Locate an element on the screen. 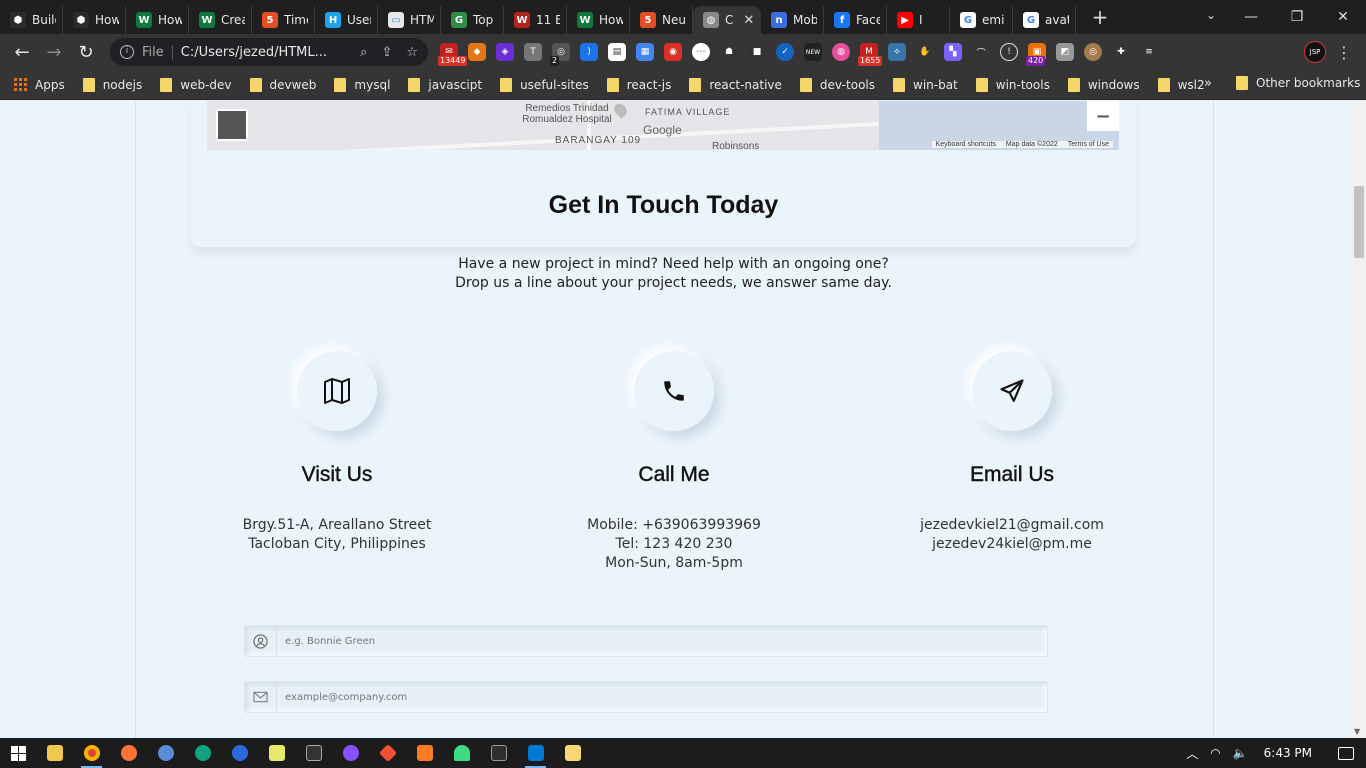 Image resolution: width=1366 pixels, height=768 pixels. email-line: jezedevkiel21@gmail.com is located at coordinates (1012, 525).